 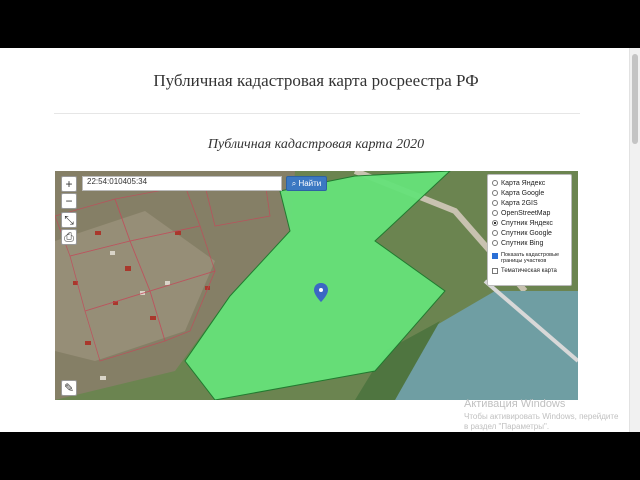 What do you see at coordinates (69, 388) in the screenshot?
I see `edit-pencil-icon: ✎` at bounding box center [69, 388].